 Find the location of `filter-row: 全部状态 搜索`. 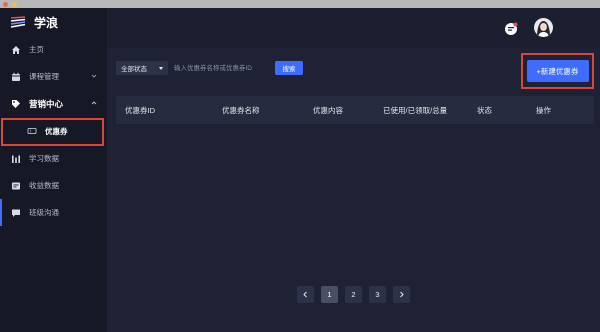

filter-row: 全部状态 搜索 is located at coordinates (209, 68).